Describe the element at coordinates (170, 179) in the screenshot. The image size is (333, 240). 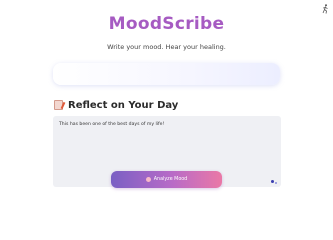
I see `analyze-mood-label: Analyze Mood` at that location.